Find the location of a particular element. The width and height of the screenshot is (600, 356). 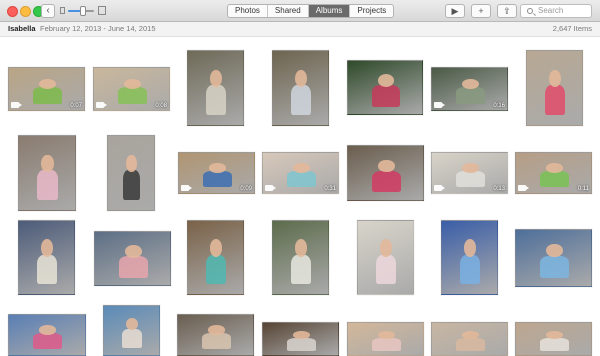

video-thumbnail: 0:09 is located at coordinates (216, 173).